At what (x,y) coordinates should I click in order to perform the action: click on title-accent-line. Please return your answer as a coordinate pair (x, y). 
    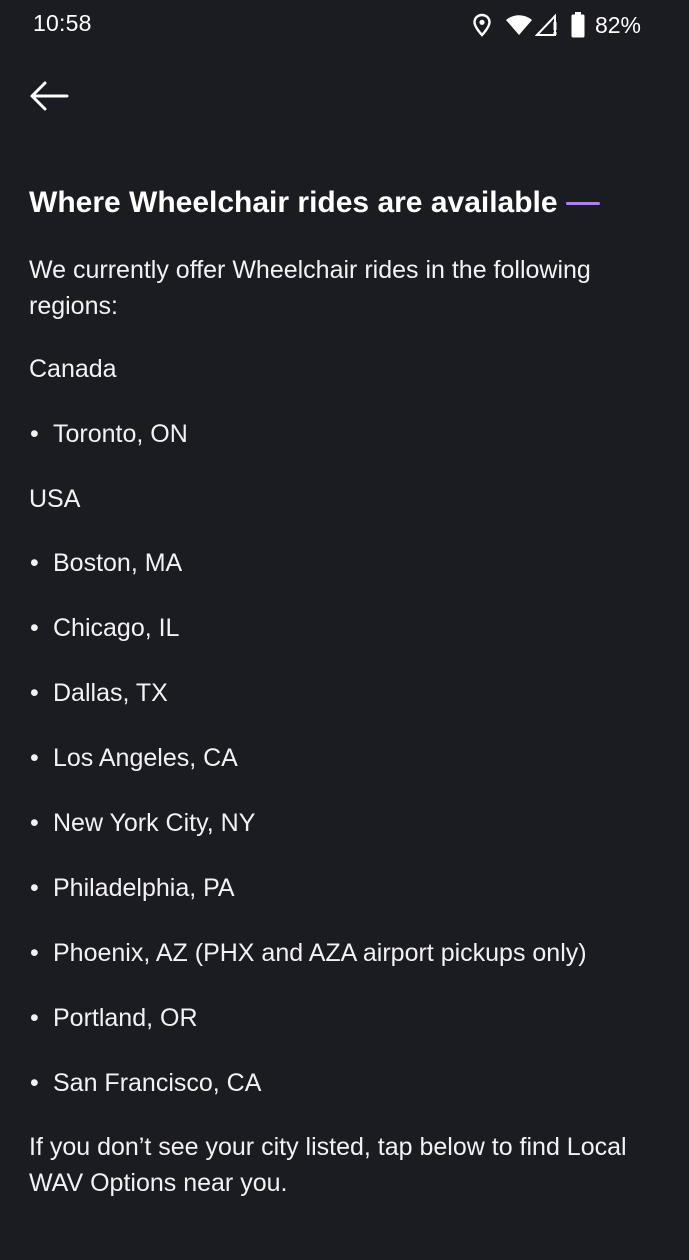
    Looking at the image, I should click on (582, 203).